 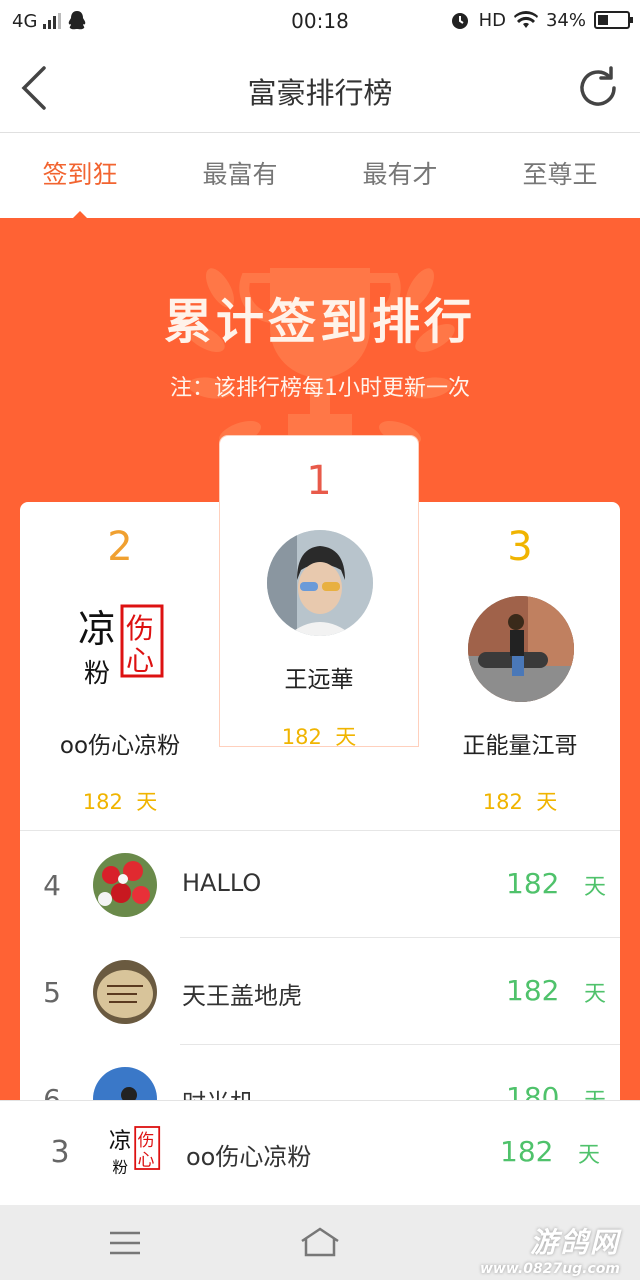 What do you see at coordinates (574, 1242) in the screenshot?
I see `watermark-line1: 游鸽网` at bounding box center [574, 1242].